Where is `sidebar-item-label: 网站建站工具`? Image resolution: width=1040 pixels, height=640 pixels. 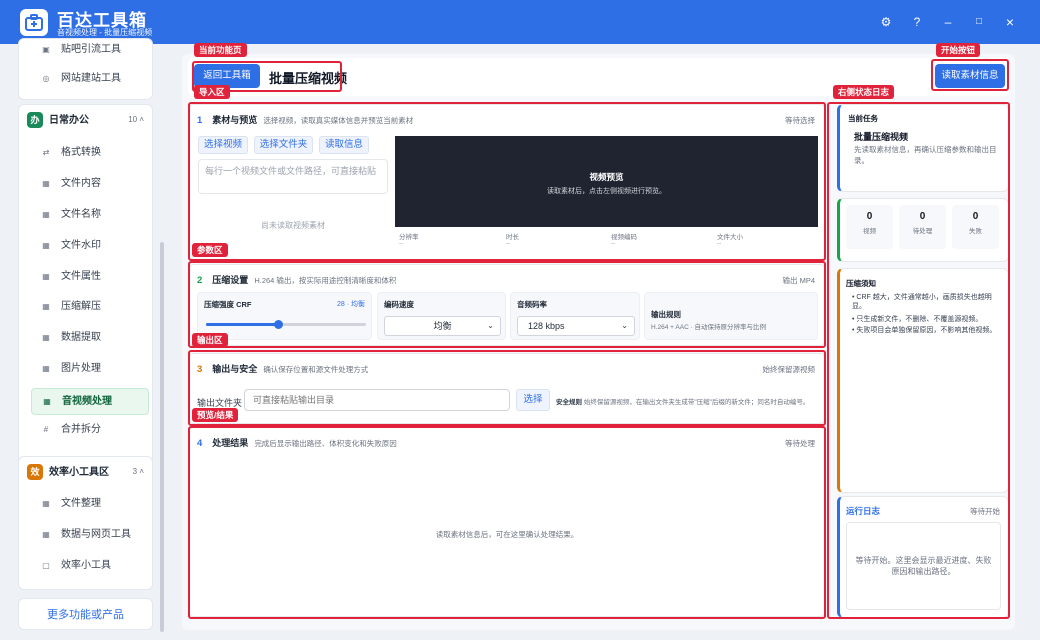 sidebar-item-label: 网站建站工具 is located at coordinates (91, 78).